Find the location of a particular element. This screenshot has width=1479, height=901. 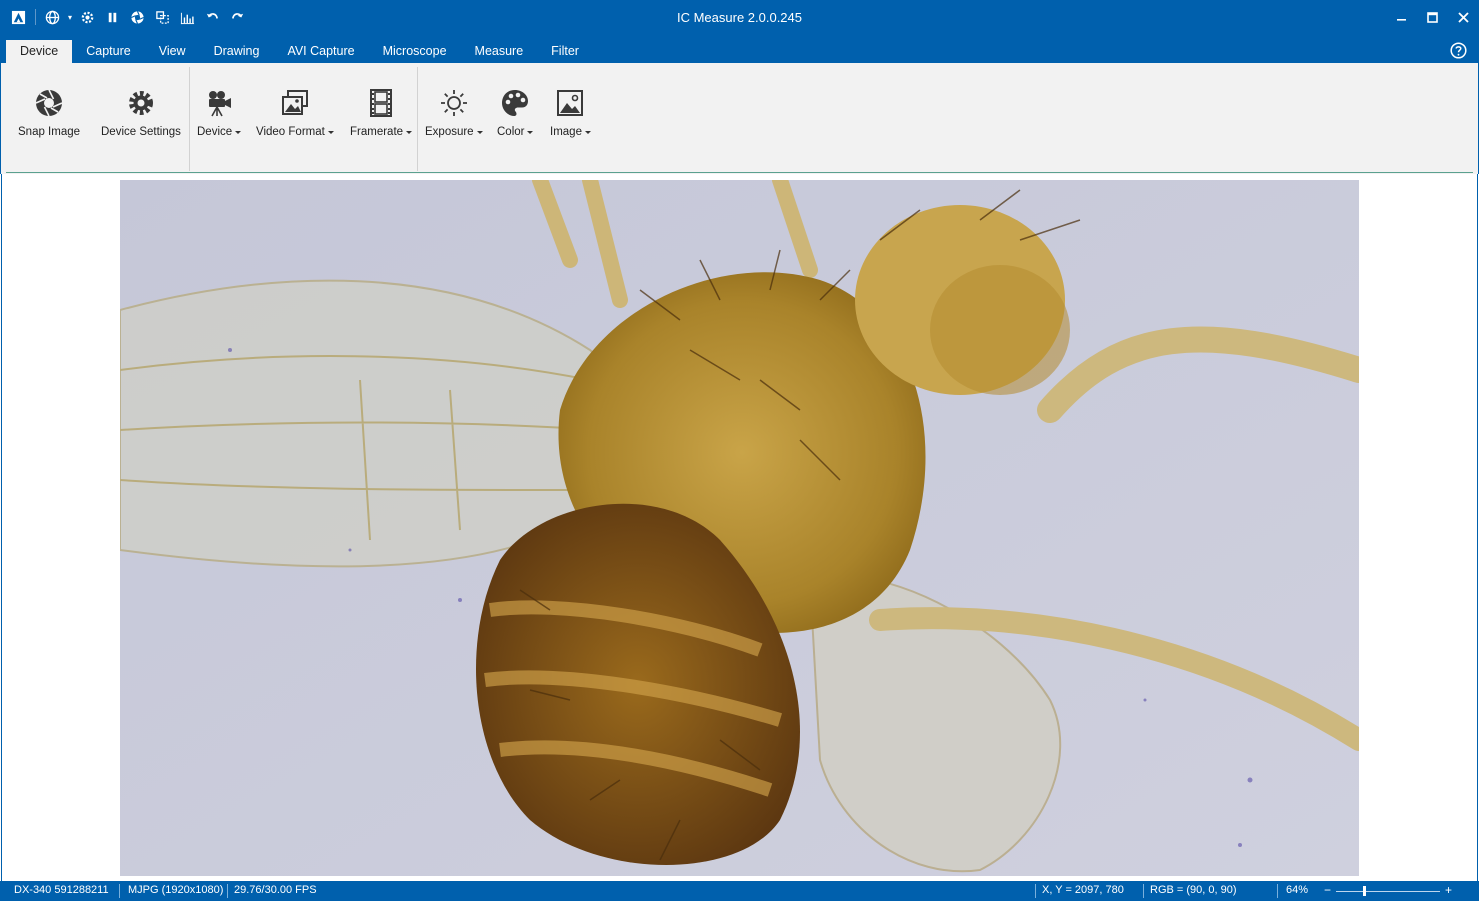

exposure-label: Exposure is located at coordinates (454, 132).